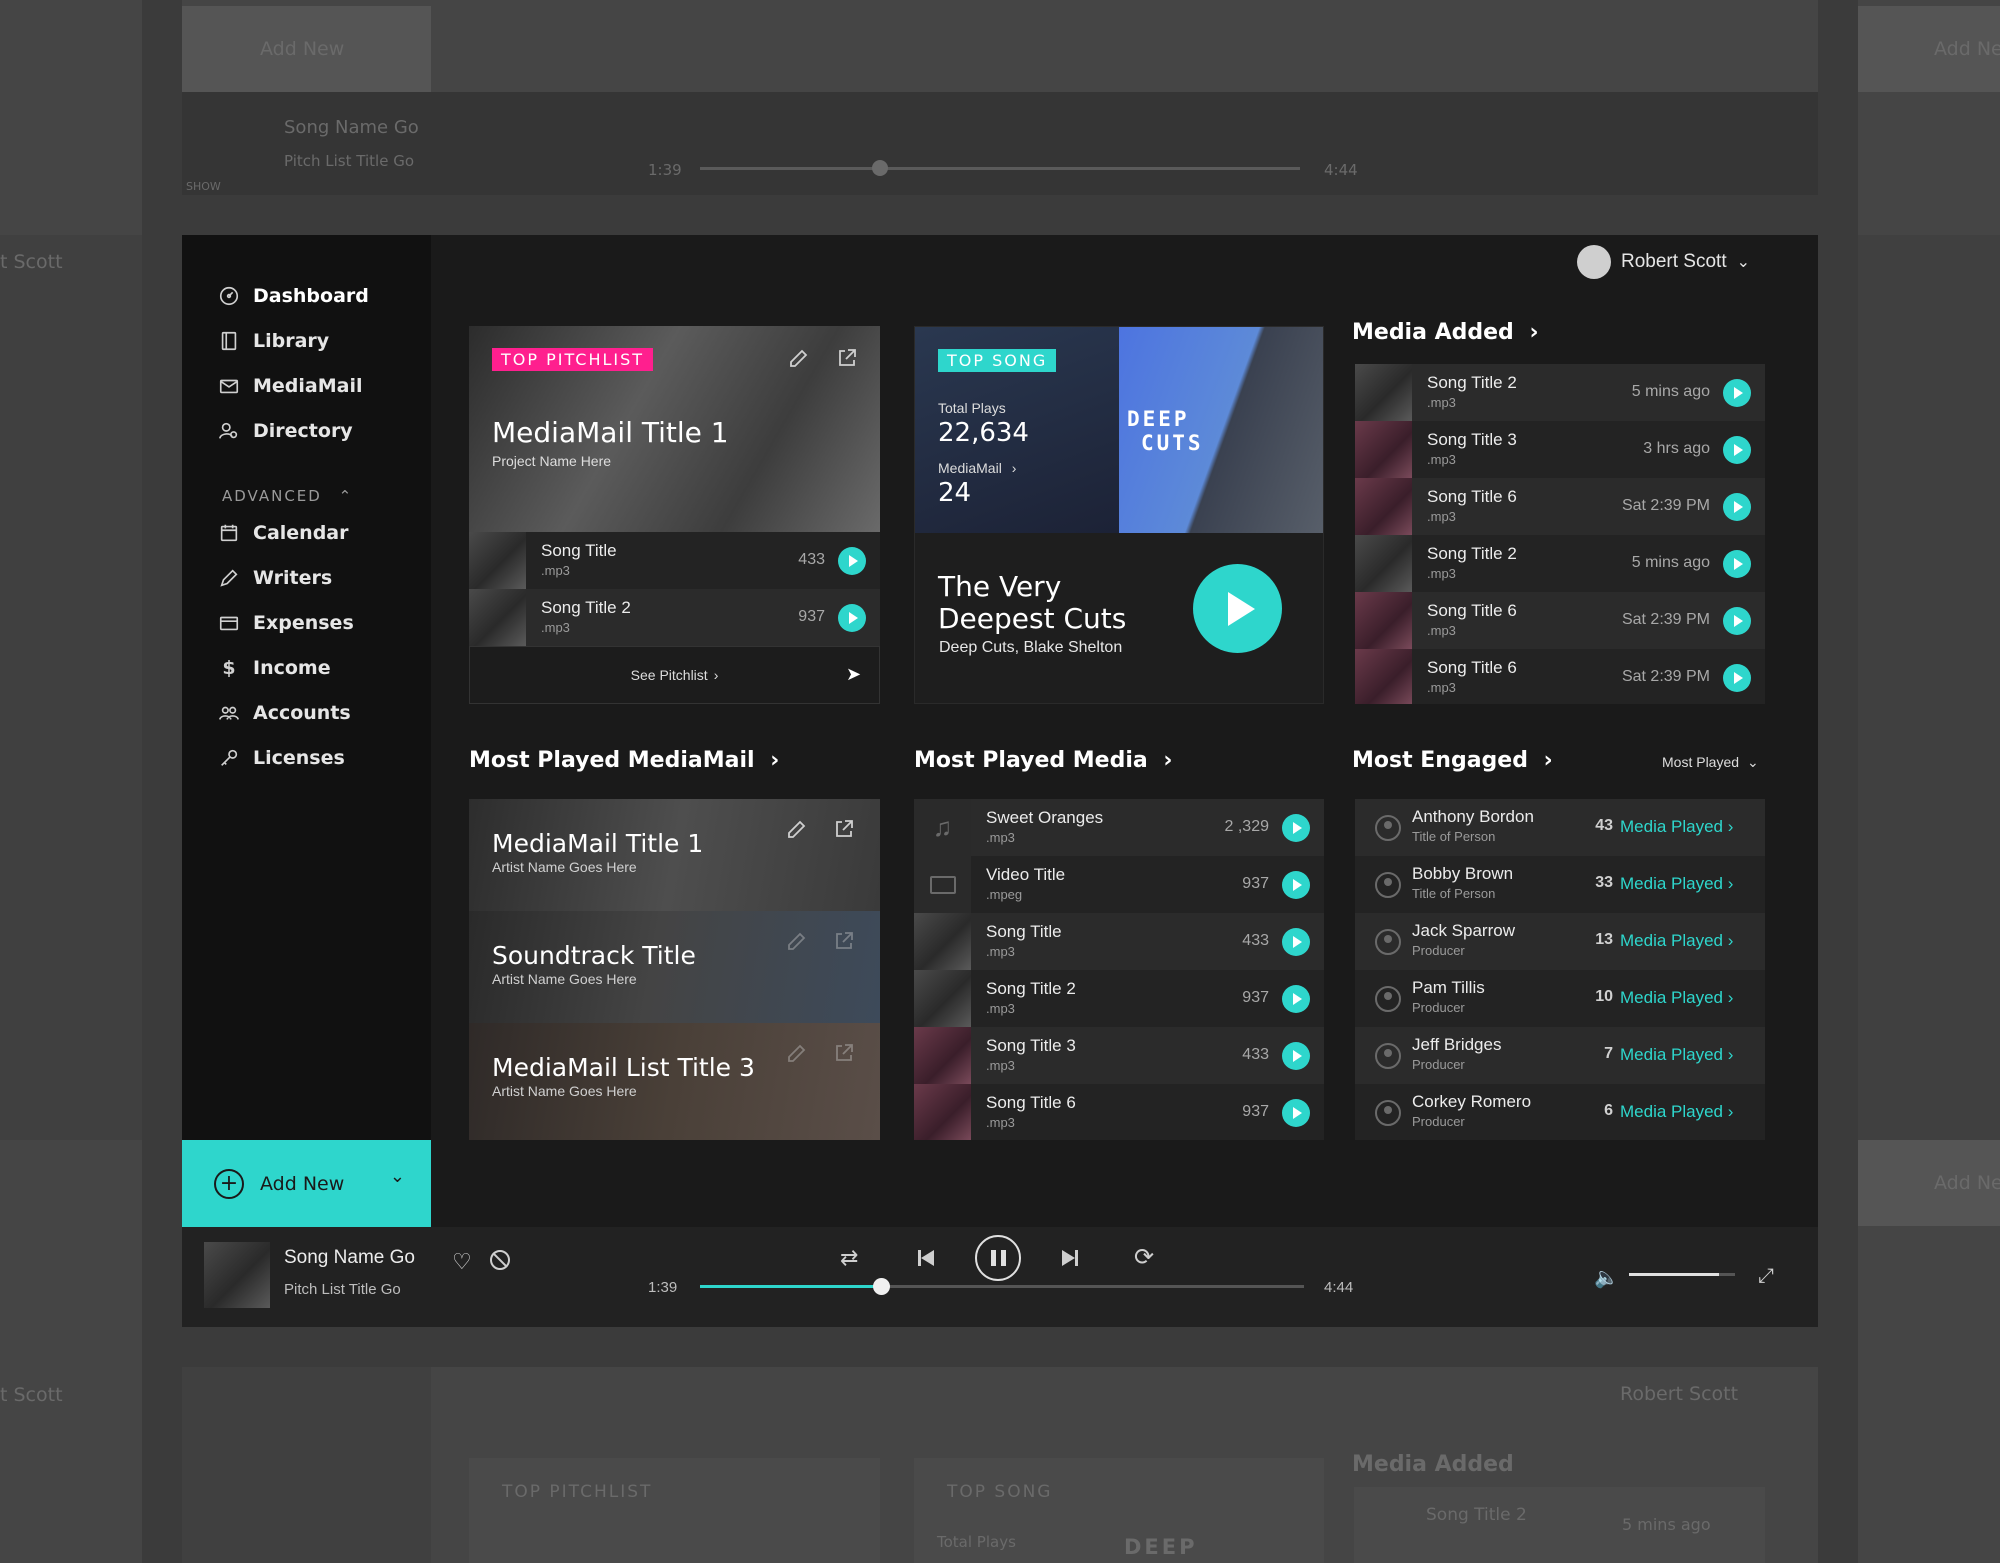 The image size is (2000, 1563). What do you see at coordinates (1237, 608) in the screenshot?
I see `big-play-button` at bounding box center [1237, 608].